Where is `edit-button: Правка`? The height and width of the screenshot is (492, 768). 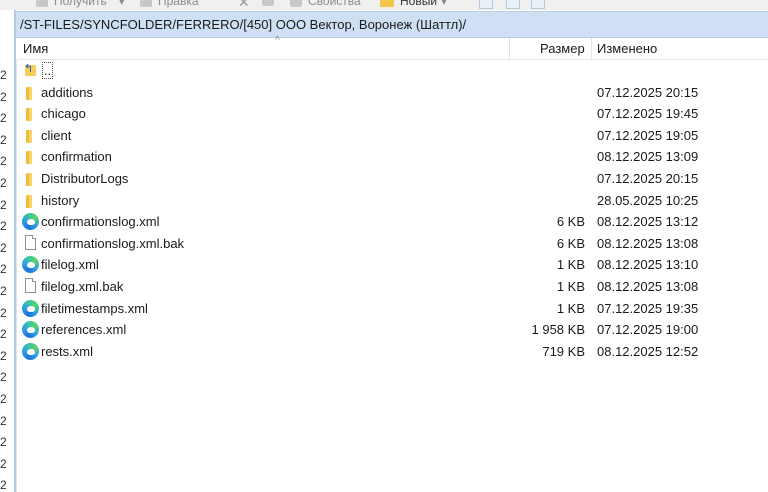
edit-button: Правка is located at coordinates (169, 4).